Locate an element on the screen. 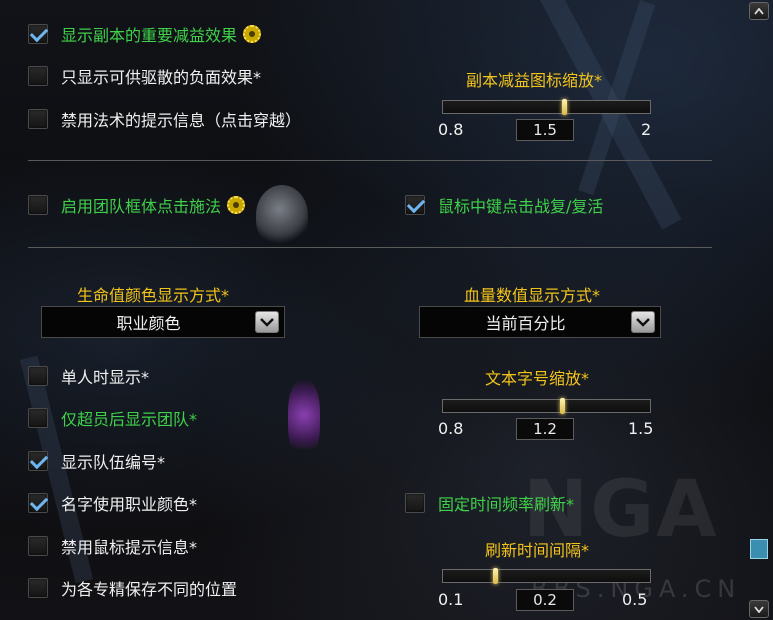 This screenshot has height=620, width=773. option-save-per-spec-position: 为各专精保存不同的位置 is located at coordinates (132, 588).